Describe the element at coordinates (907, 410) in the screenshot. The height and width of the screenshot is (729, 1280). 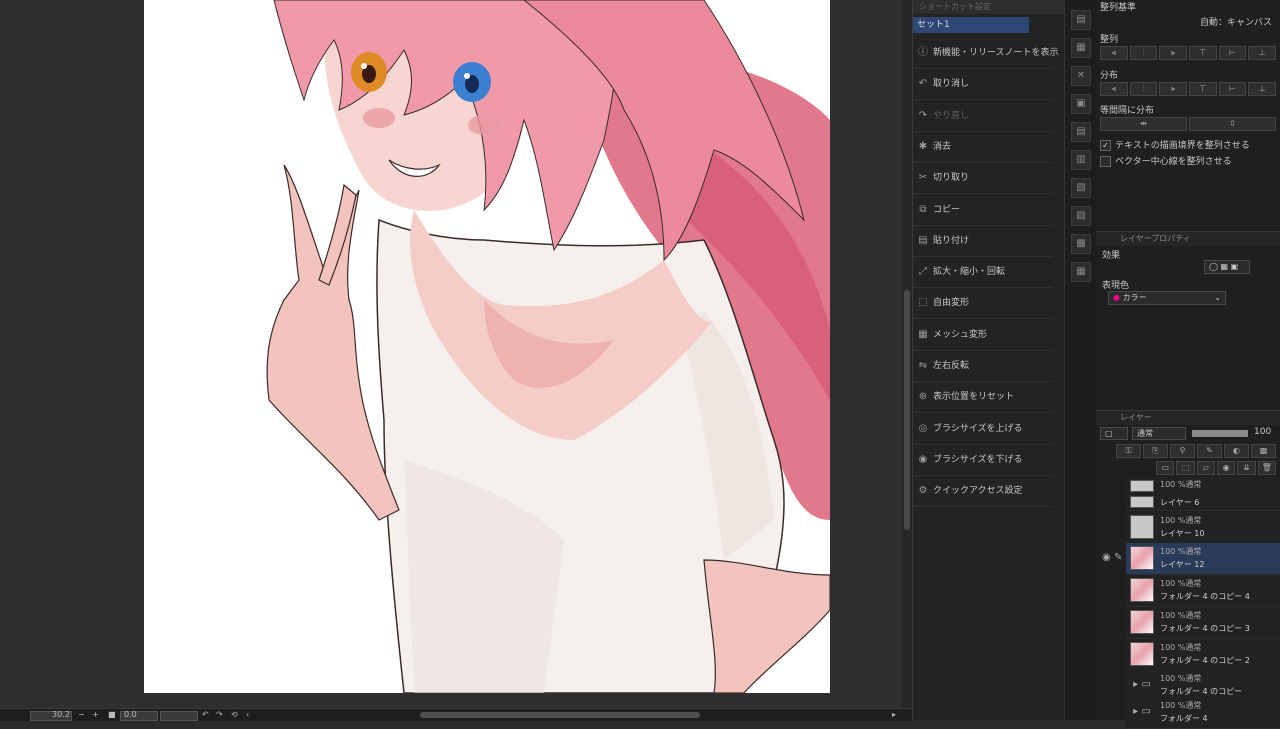
I see `scrollbar-thumb` at that location.